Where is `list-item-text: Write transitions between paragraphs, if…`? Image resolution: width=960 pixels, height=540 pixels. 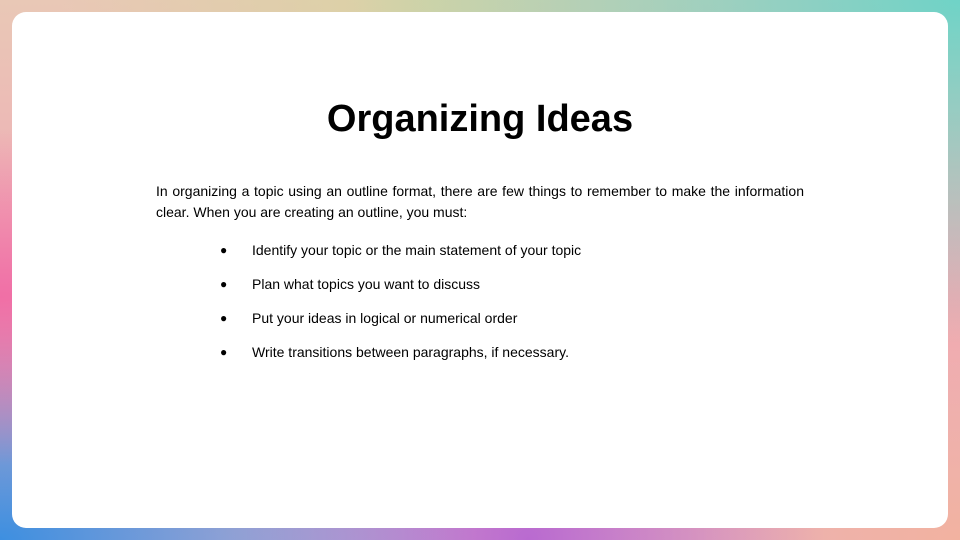 list-item-text: Write transitions between paragraphs, if… is located at coordinates (410, 352).